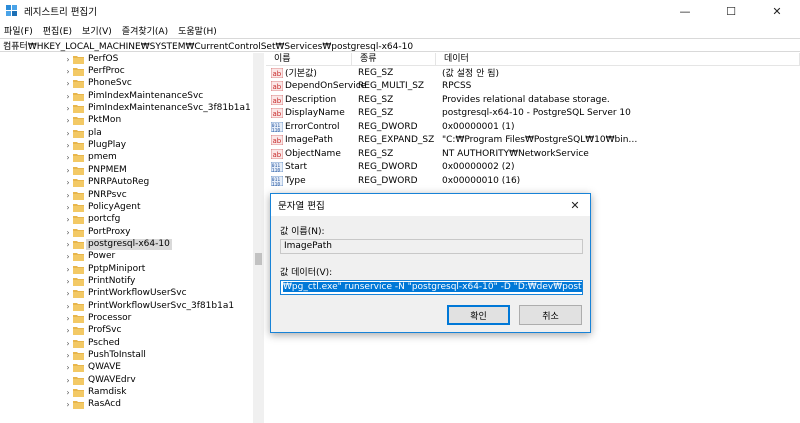 This screenshot has height=423, width=800. I want to click on tree-item: › Processor, so click(126, 318).